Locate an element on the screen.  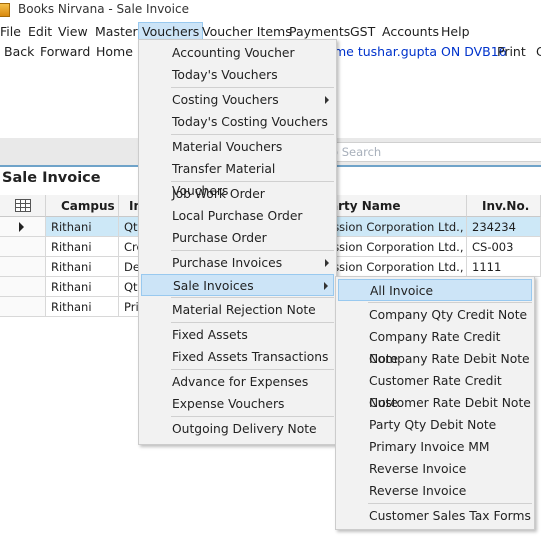
column-header-party-name: arty Name is located at coordinates (398, 206).